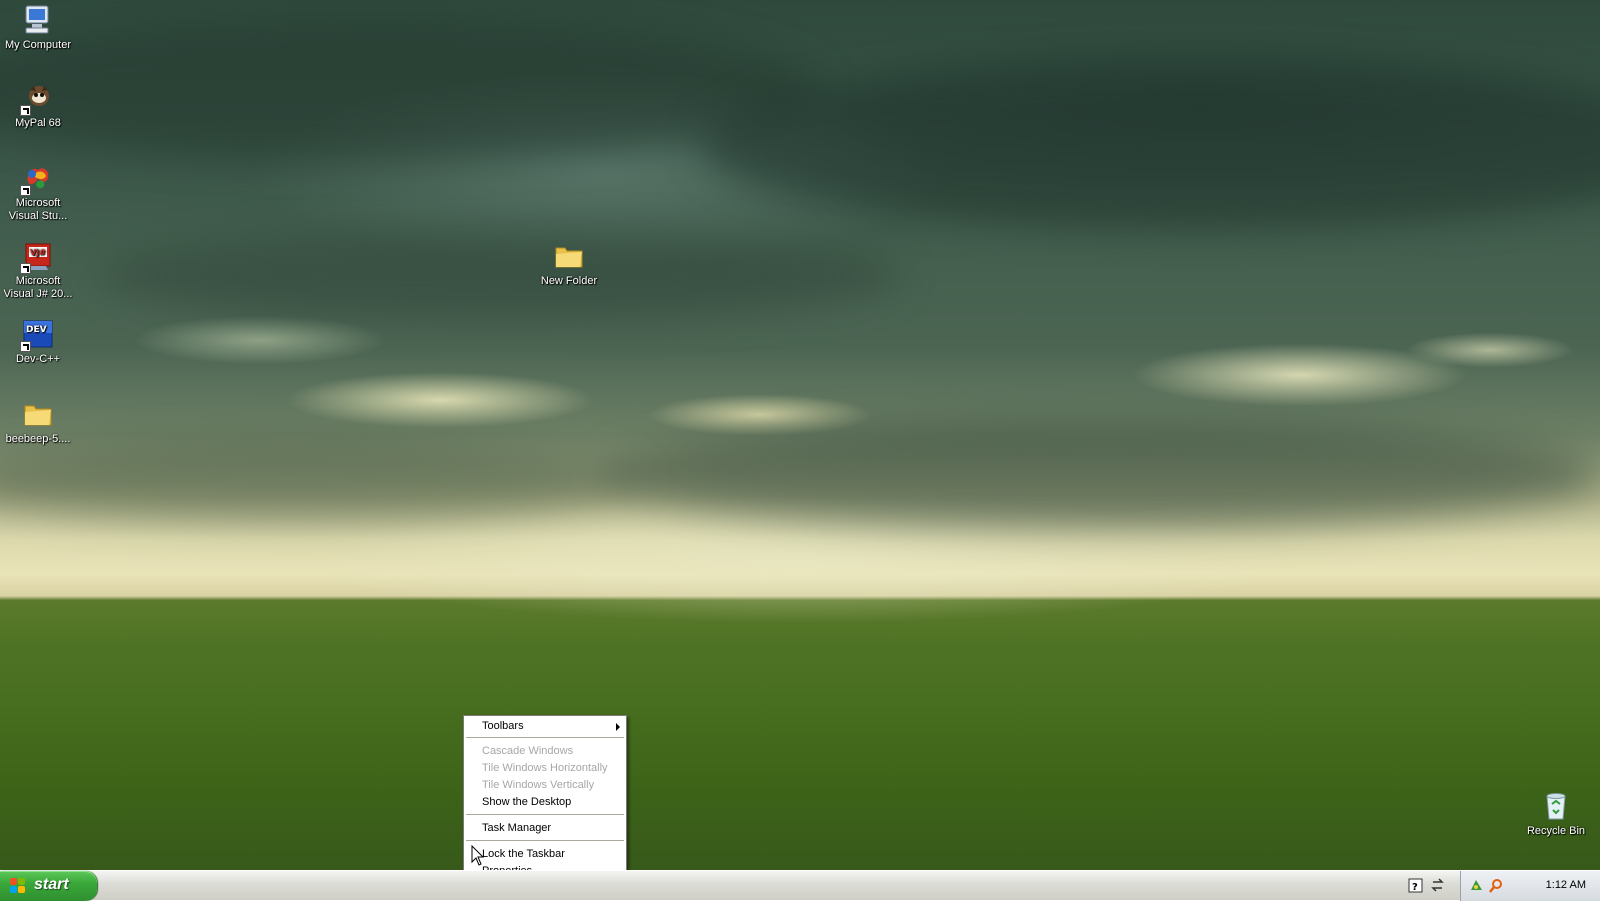 Image resolution: width=1600 pixels, height=901 pixels. I want to click on devcpp-icon: DEV, so click(37, 335).